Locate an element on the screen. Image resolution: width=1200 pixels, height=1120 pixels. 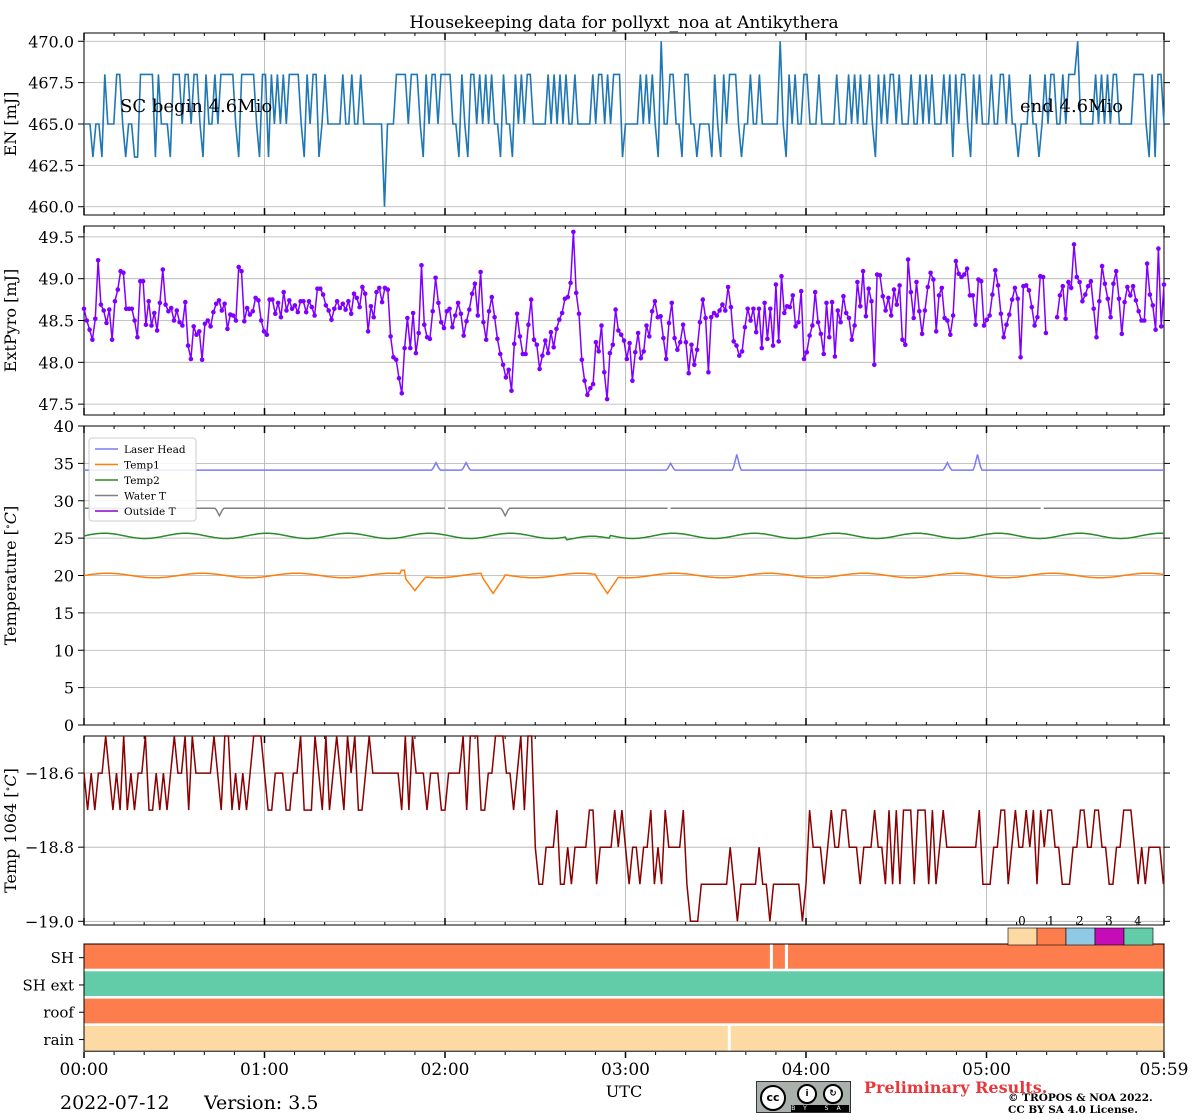
annotation-end: end 4.6Mio is located at coordinates (1071, 106).